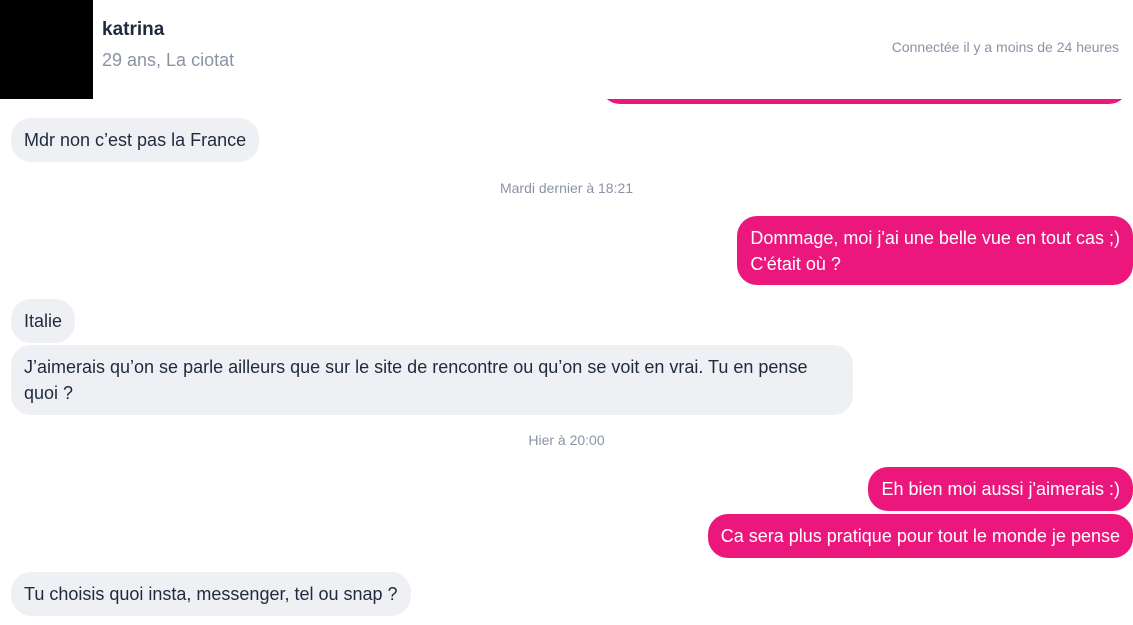  I want to click on message-text: Italie, so click(43, 321).